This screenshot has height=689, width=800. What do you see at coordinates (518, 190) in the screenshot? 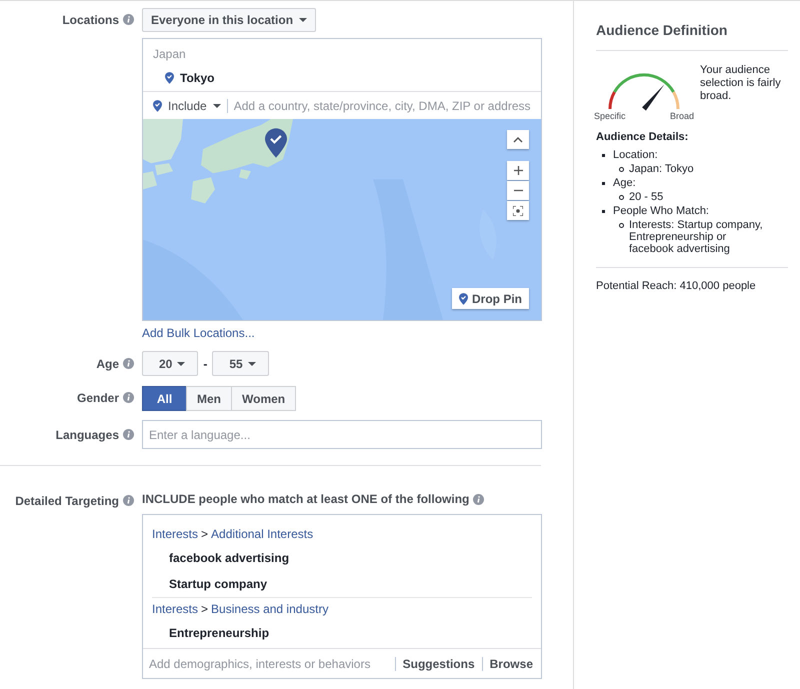
I see `zoom-out-button` at bounding box center [518, 190].